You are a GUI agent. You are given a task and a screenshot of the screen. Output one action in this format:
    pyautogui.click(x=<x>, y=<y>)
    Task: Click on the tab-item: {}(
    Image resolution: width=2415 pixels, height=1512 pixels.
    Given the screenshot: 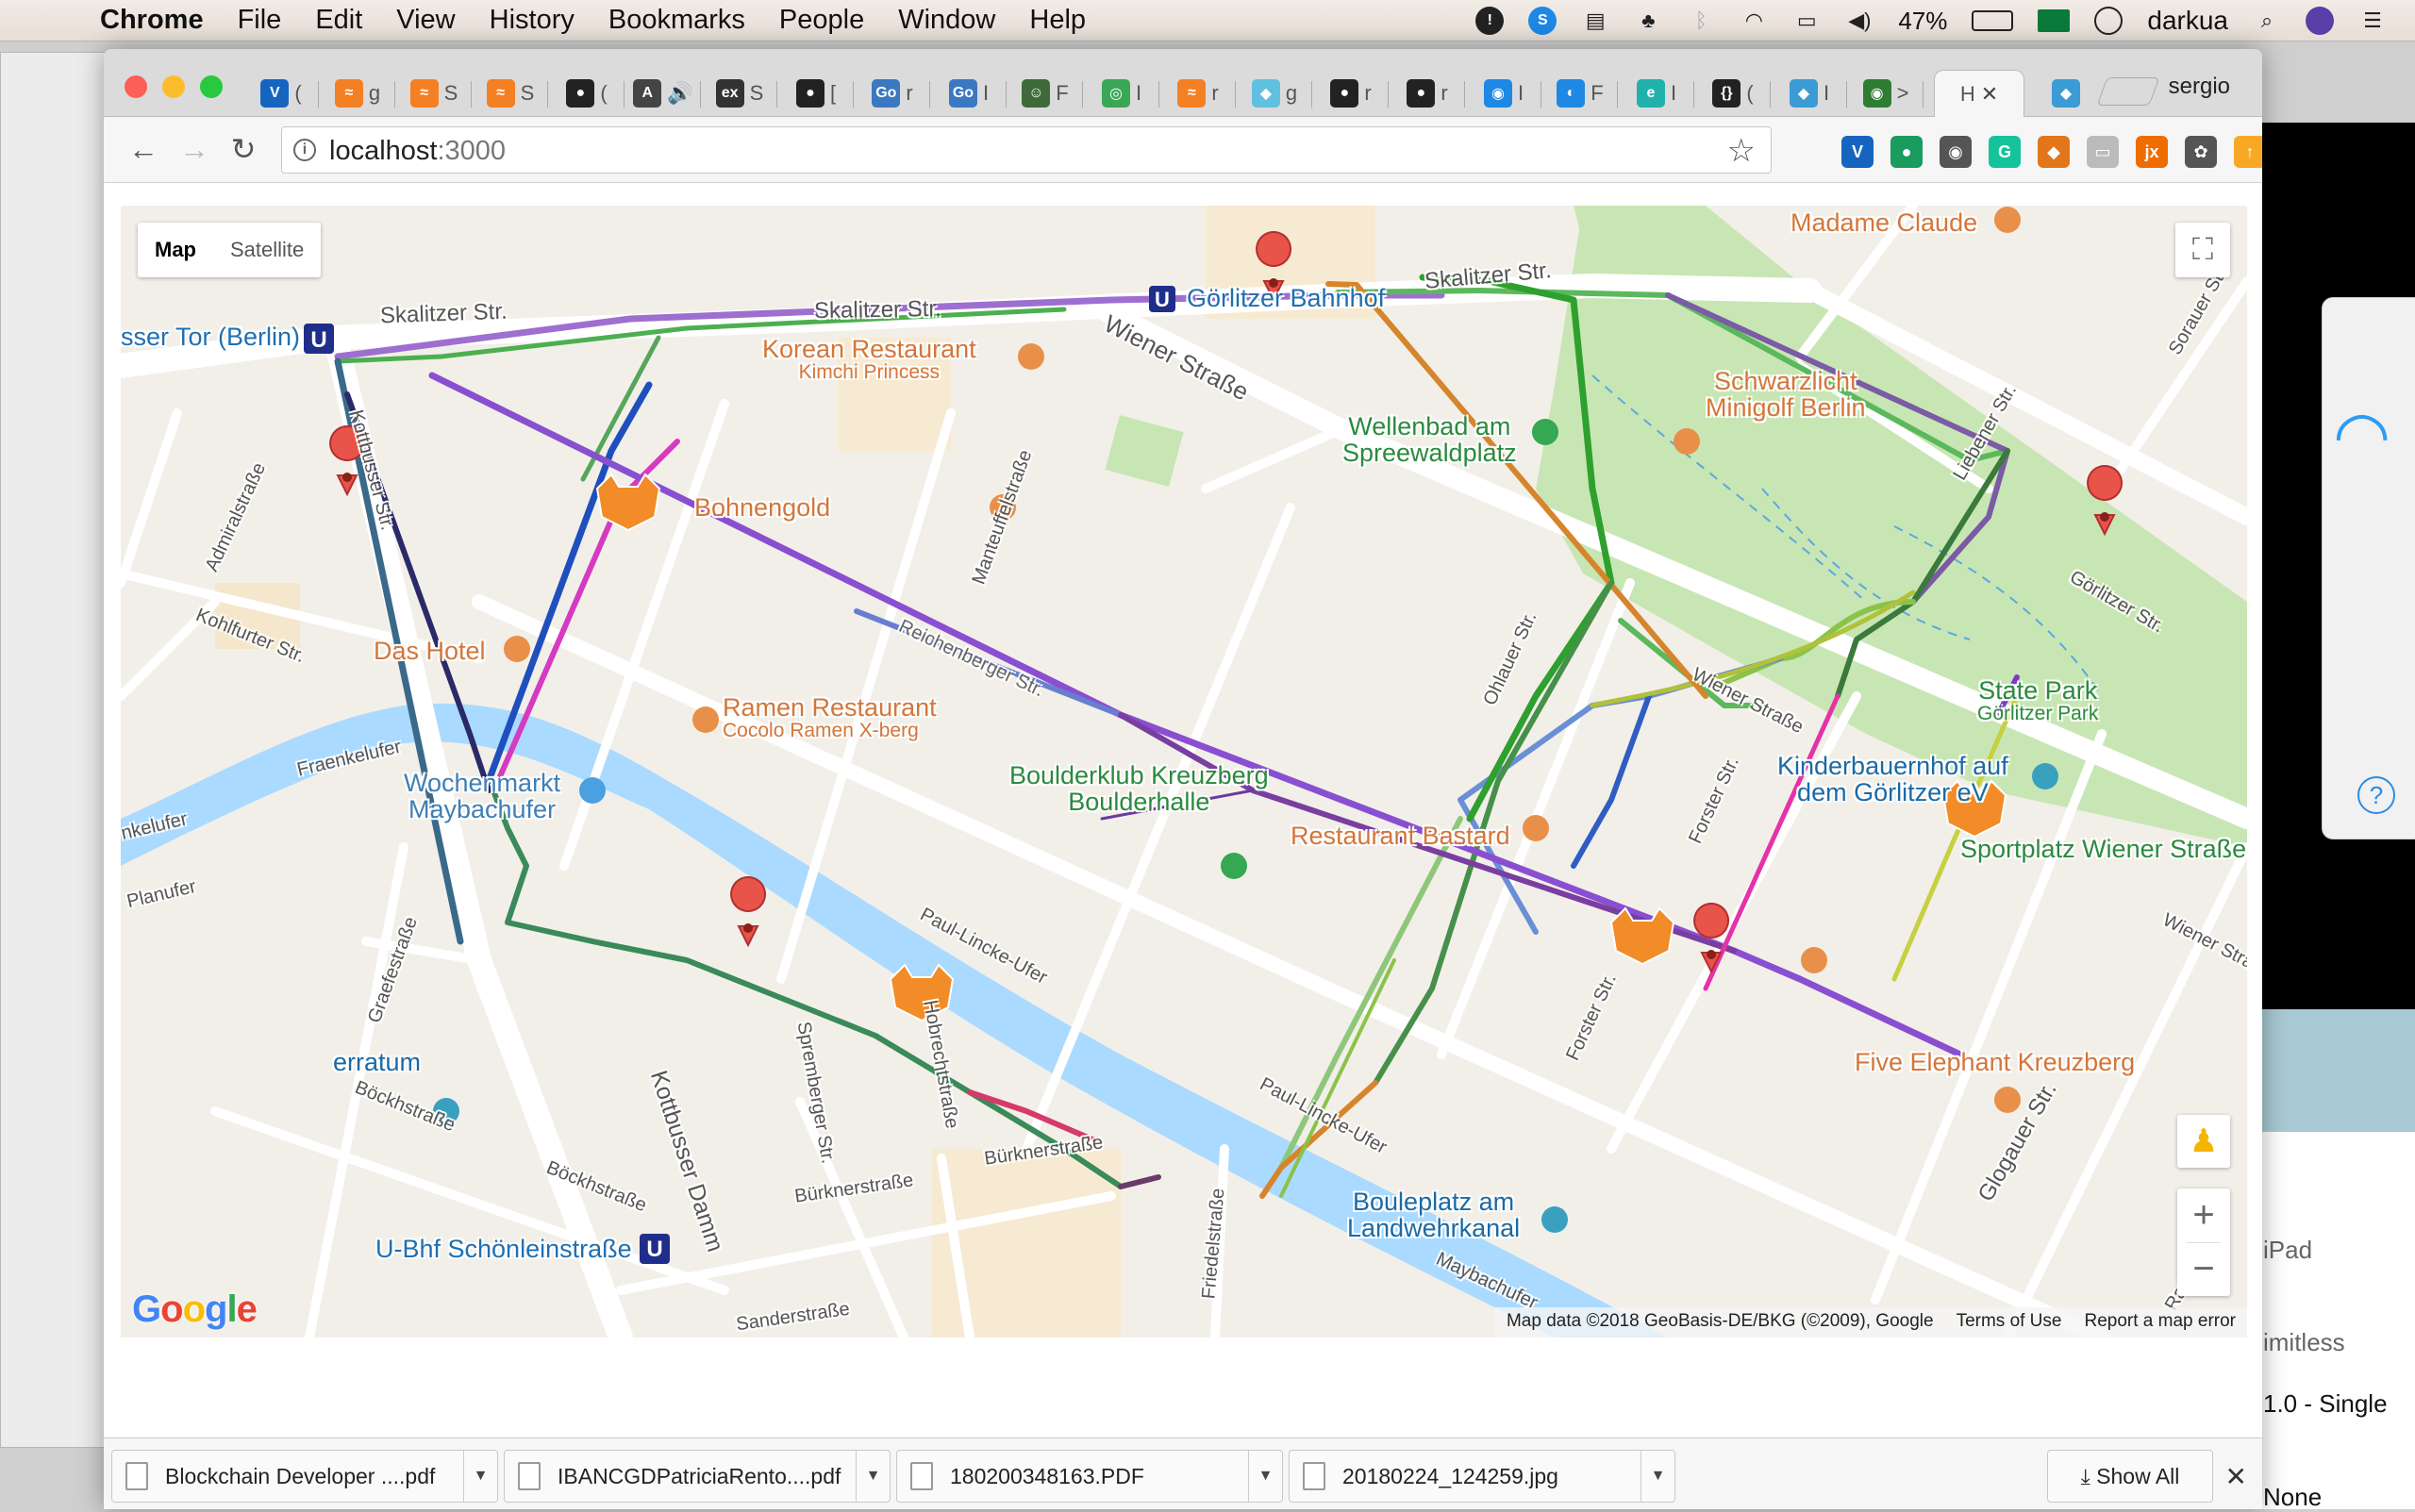 What is the action you would take?
    pyautogui.click(x=1733, y=93)
    